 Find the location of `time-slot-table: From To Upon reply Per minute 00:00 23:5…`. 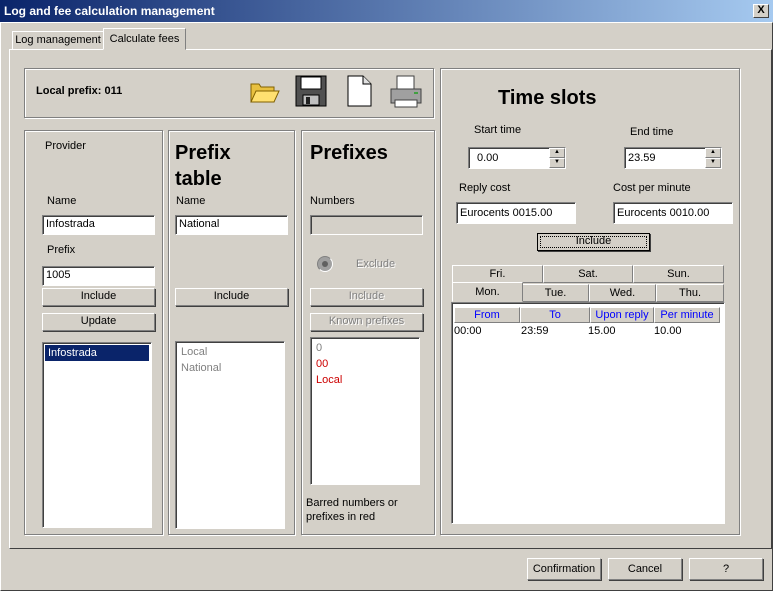

time-slot-table: From To Upon reply Per minute 00:00 23:5… is located at coordinates (588, 413).